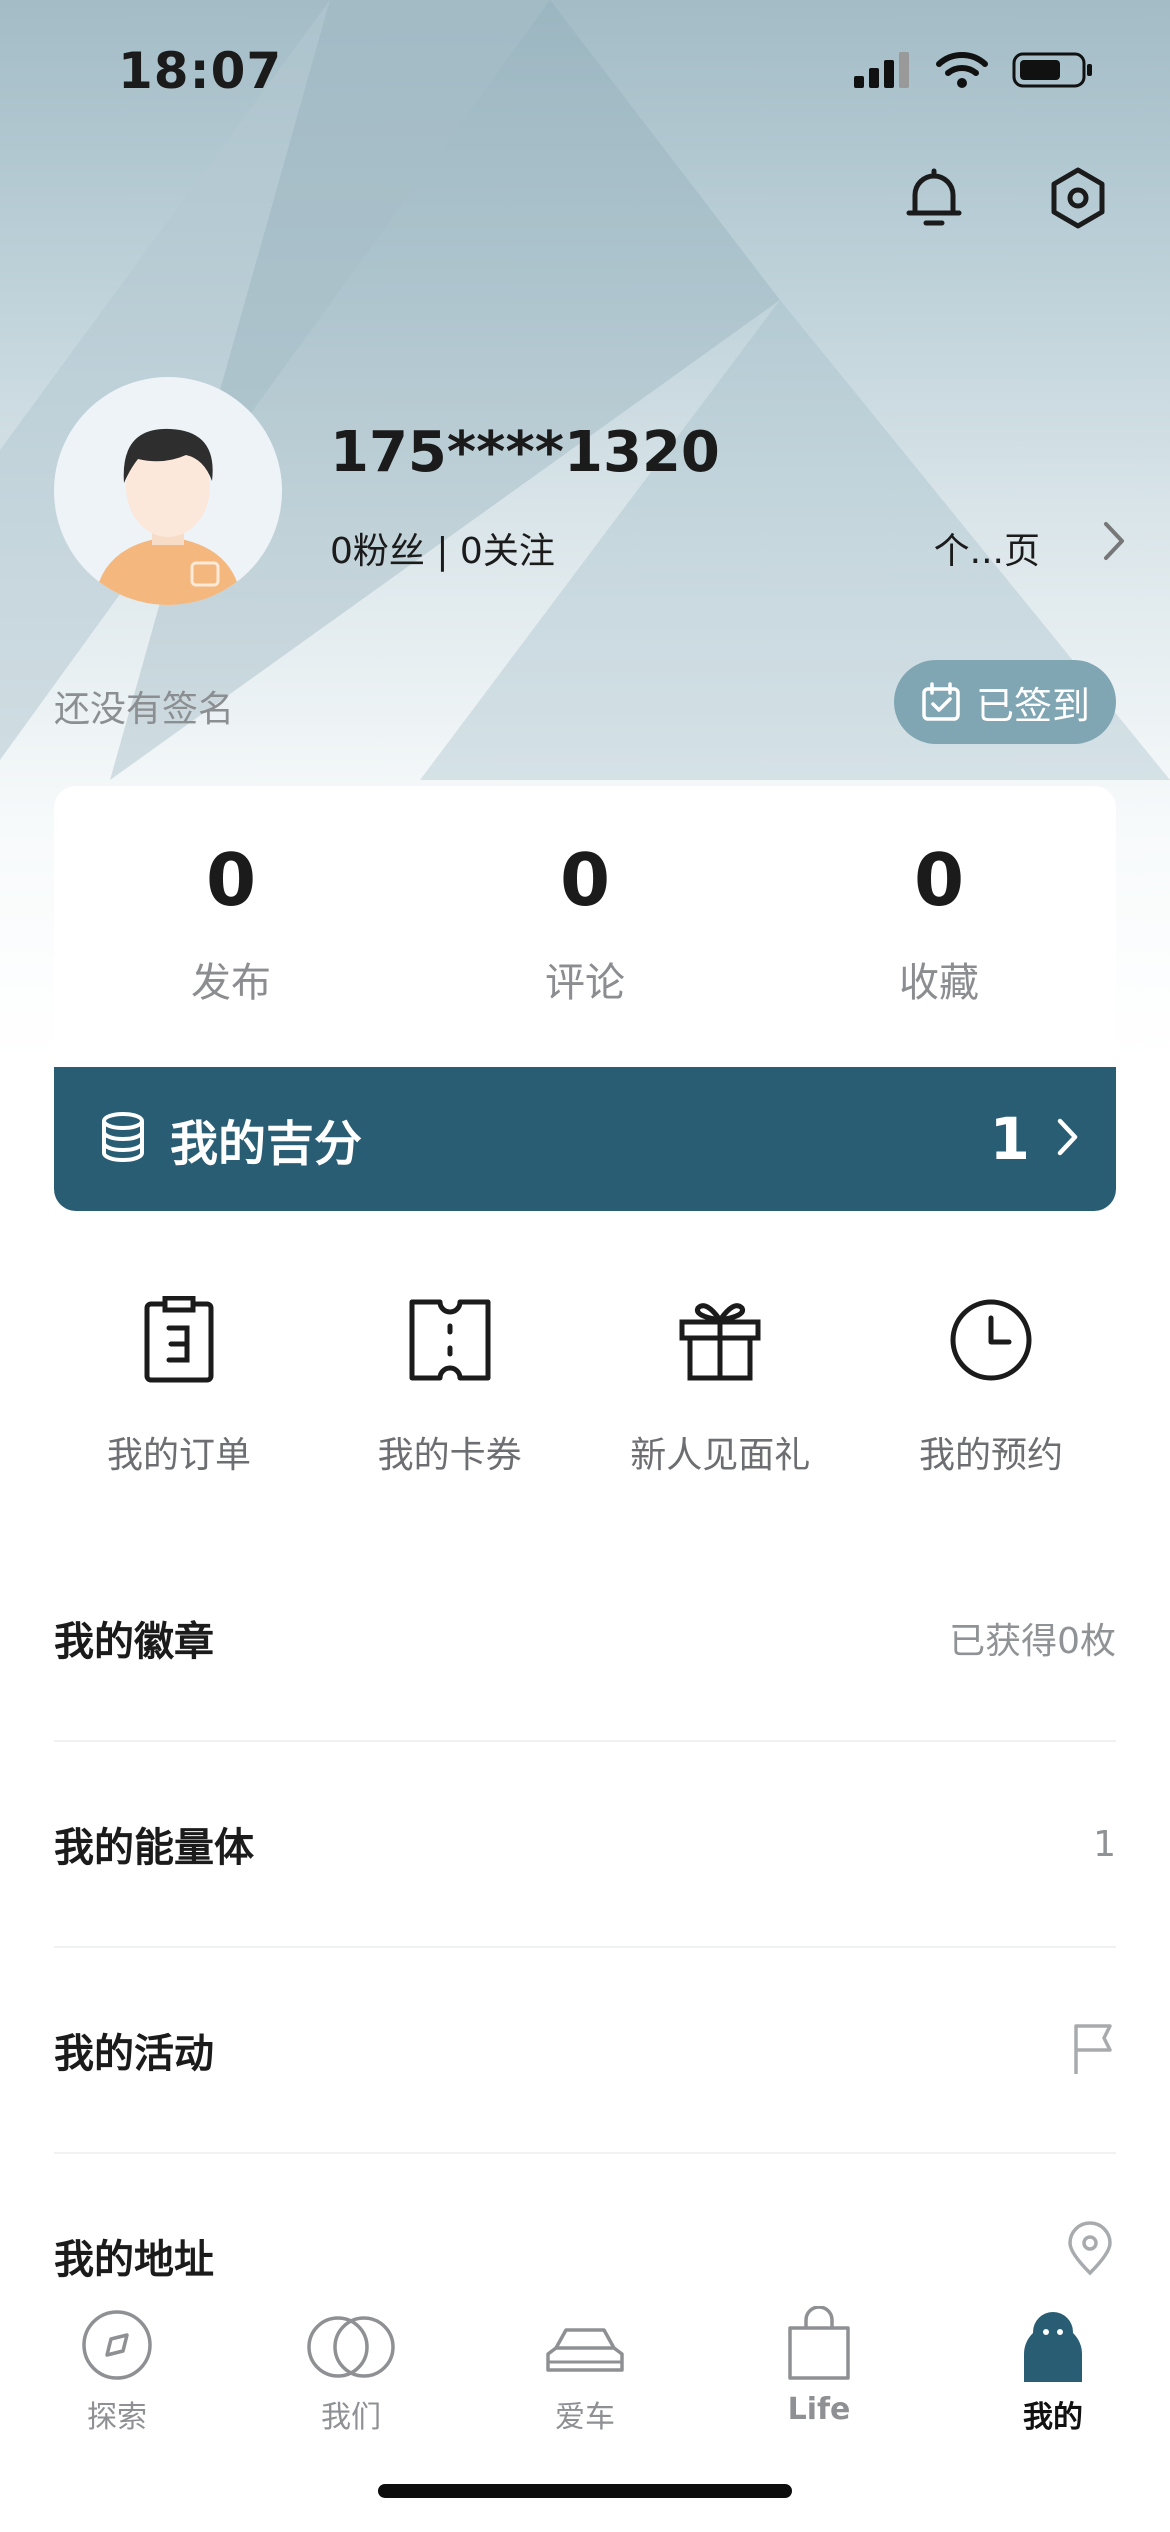 This screenshot has width=1170, height=2532. What do you see at coordinates (168, 516) in the screenshot?
I see `avatar-illustration` at bounding box center [168, 516].